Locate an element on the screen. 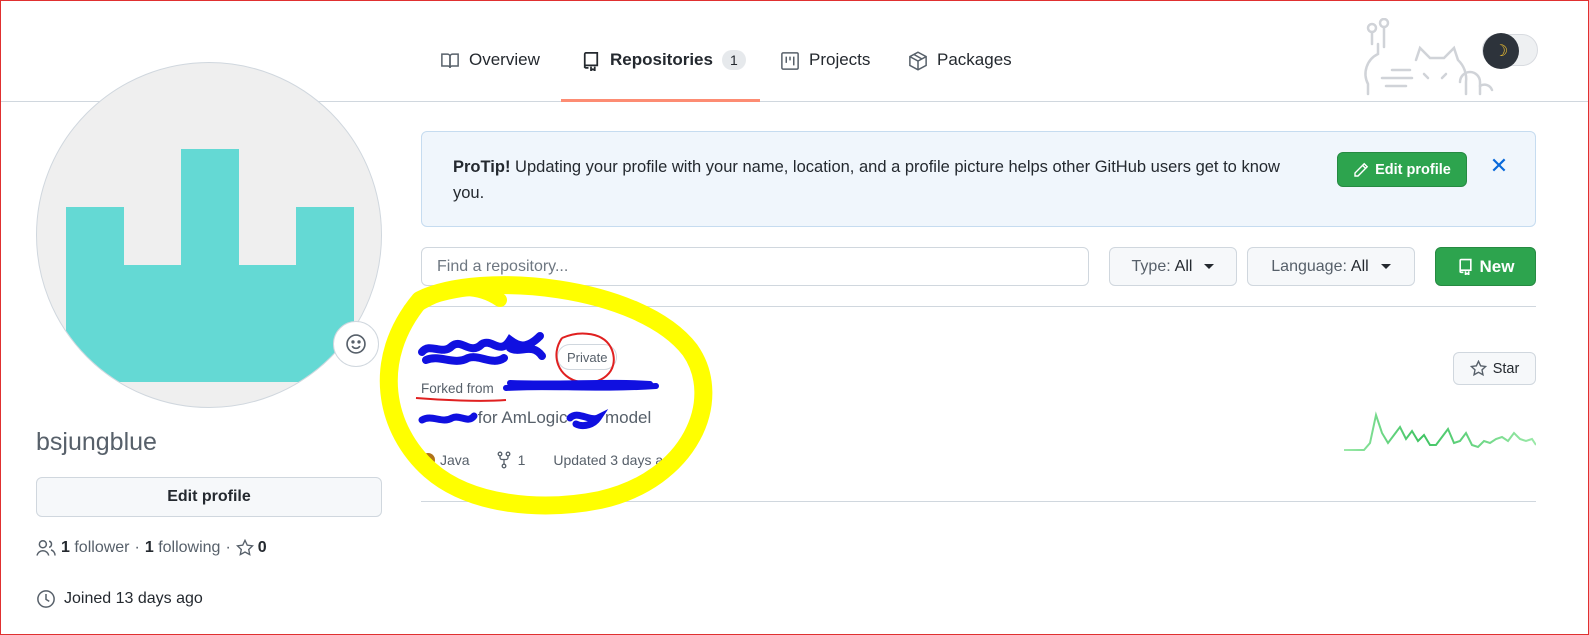 Image resolution: width=1589 pixels, height=635 pixels. set-status-button is located at coordinates (356, 344).